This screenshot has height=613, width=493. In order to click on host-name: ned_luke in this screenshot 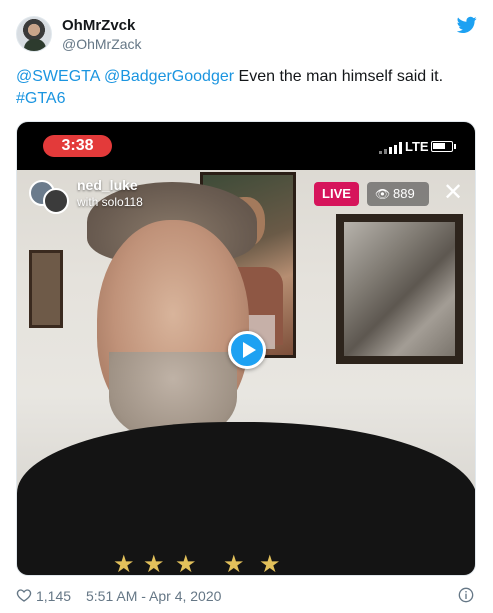, I will do `click(107, 185)`.